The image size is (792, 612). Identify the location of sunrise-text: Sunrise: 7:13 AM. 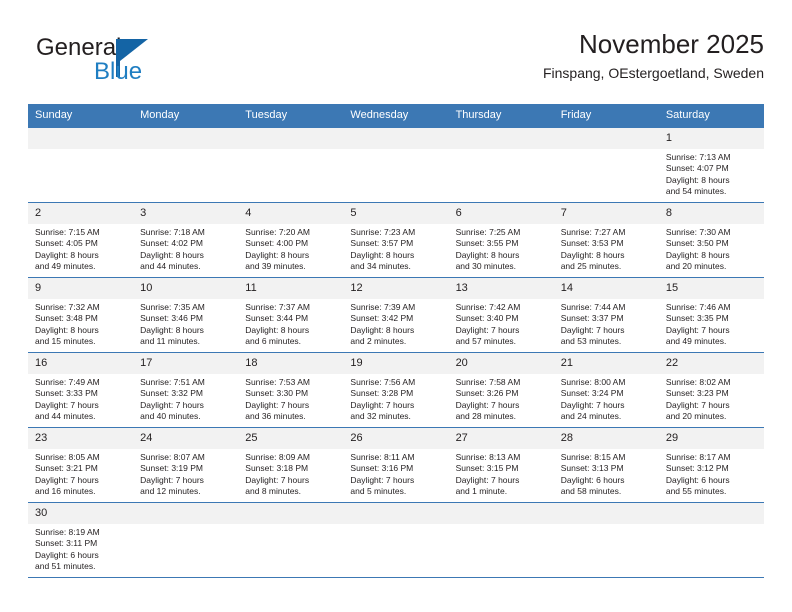
(698, 157).